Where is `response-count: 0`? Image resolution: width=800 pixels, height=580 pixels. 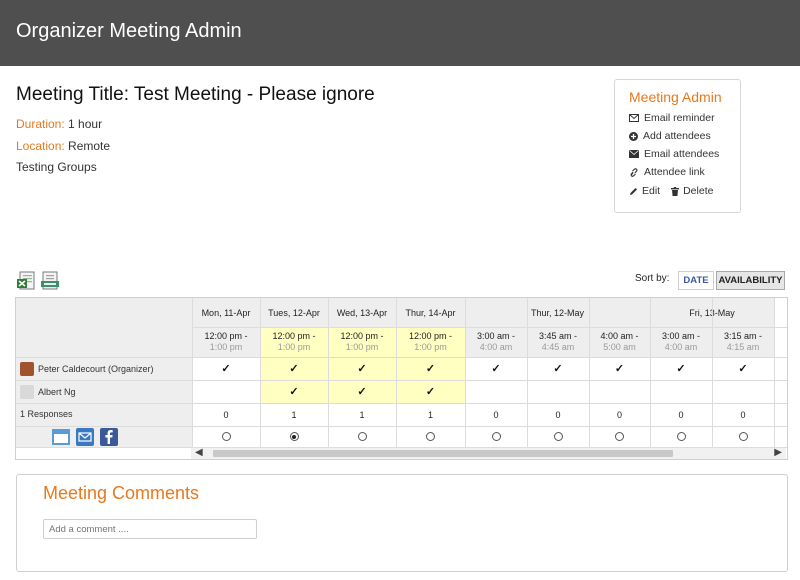 response-count: 0 is located at coordinates (681, 414).